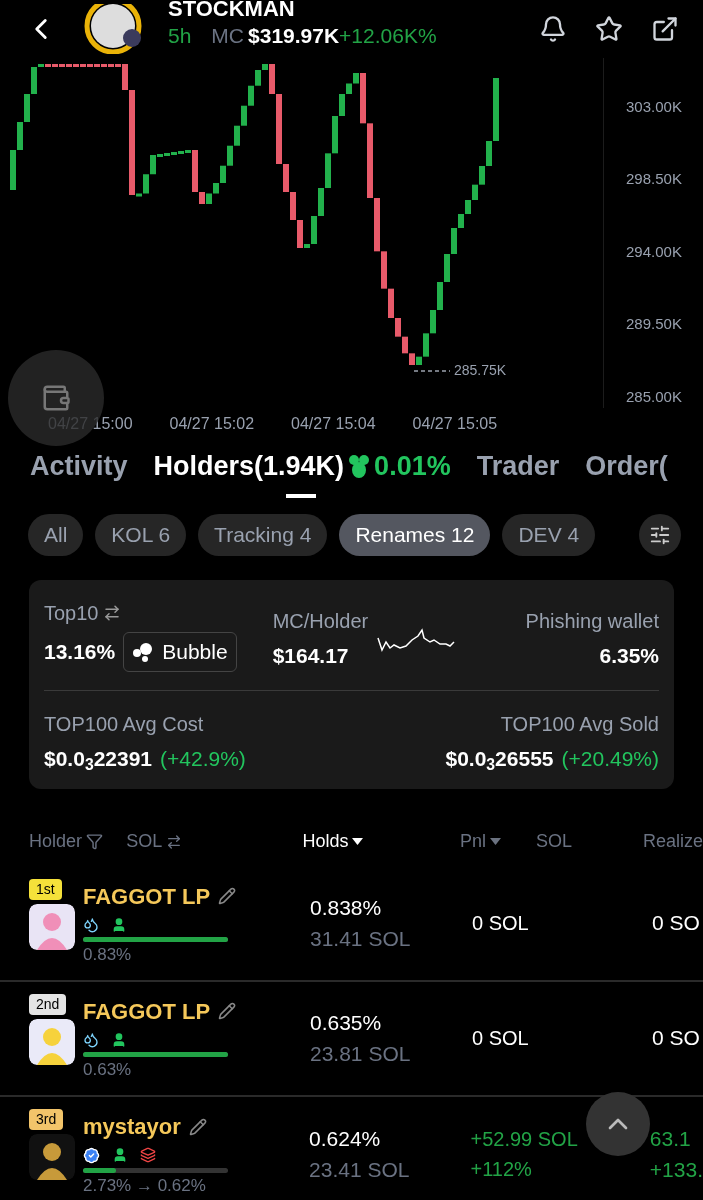 The width and height of the screenshot is (703, 1200). I want to click on avg-sold-label: TOP100 Avg Sold, so click(579, 724).